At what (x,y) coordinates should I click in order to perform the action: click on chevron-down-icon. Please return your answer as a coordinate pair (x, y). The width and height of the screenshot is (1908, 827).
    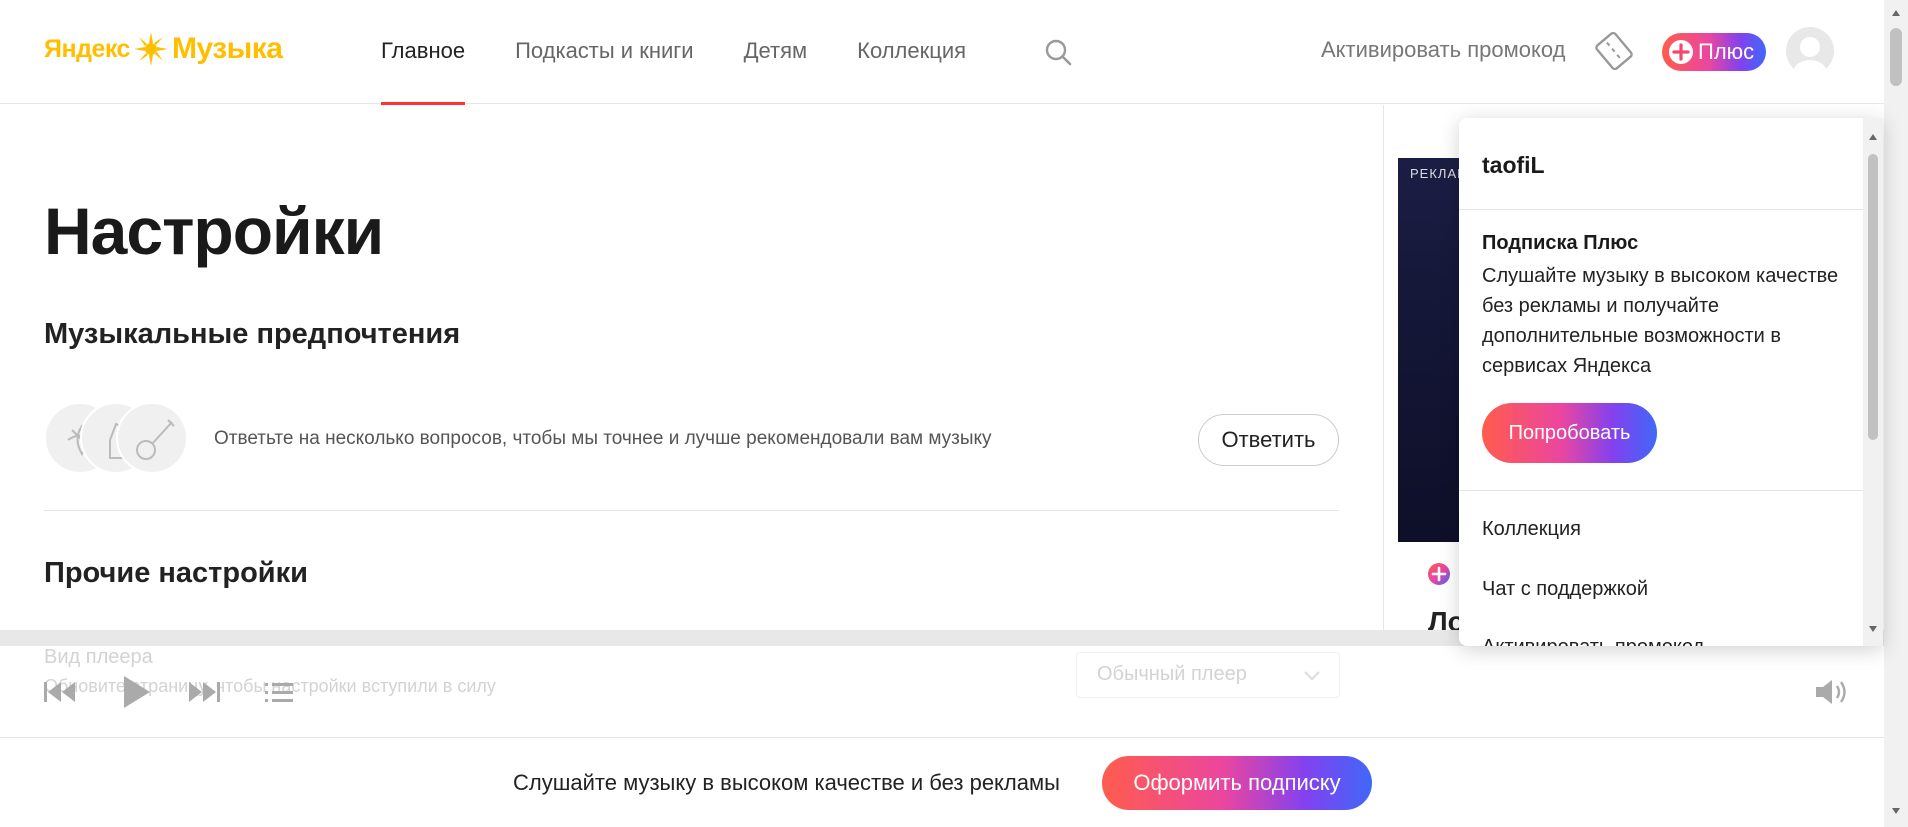
    Looking at the image, I should click on (1312, 676).